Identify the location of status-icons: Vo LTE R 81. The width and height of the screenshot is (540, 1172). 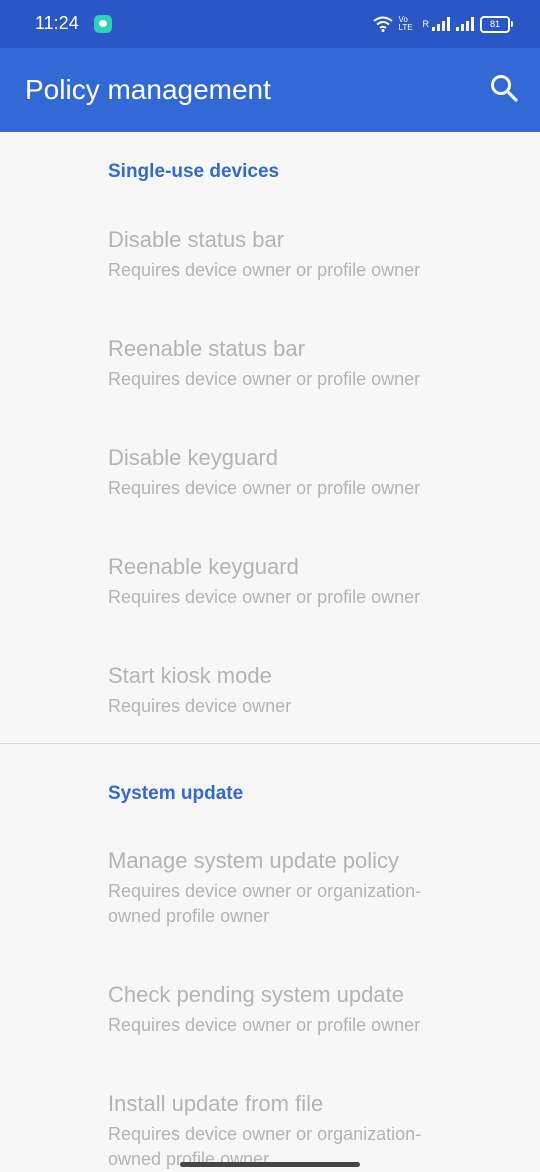
(442, 24).